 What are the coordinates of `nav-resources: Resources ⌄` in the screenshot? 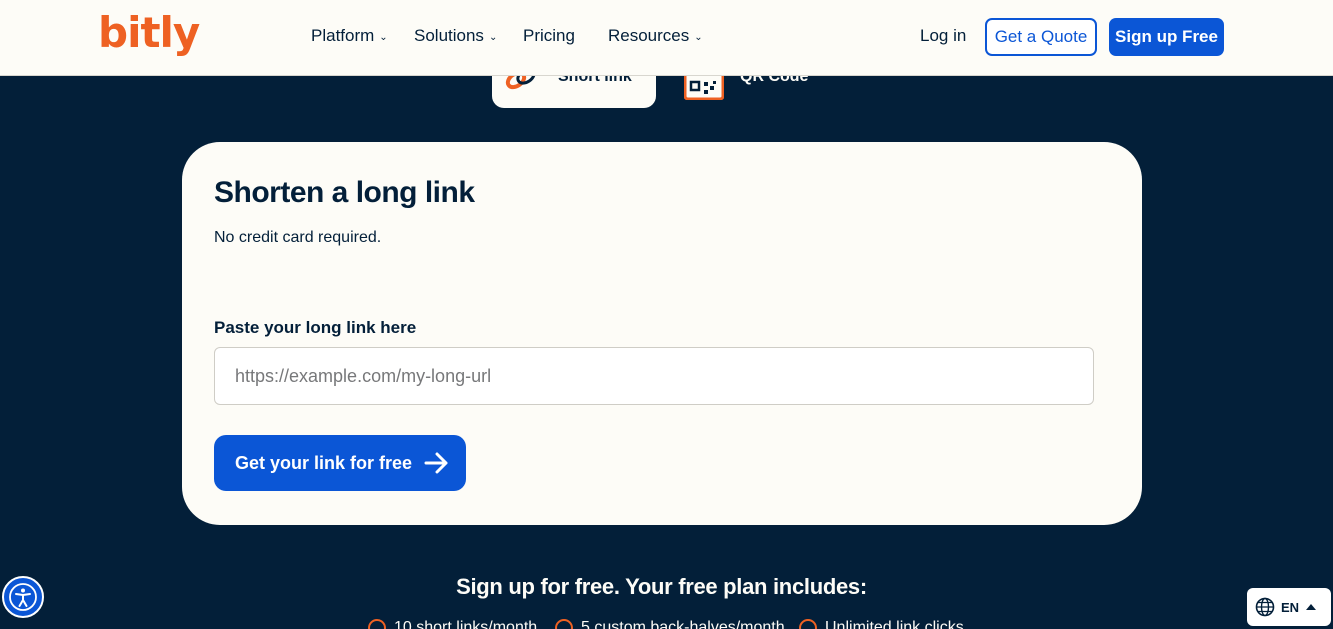 It's located at (655, 36).